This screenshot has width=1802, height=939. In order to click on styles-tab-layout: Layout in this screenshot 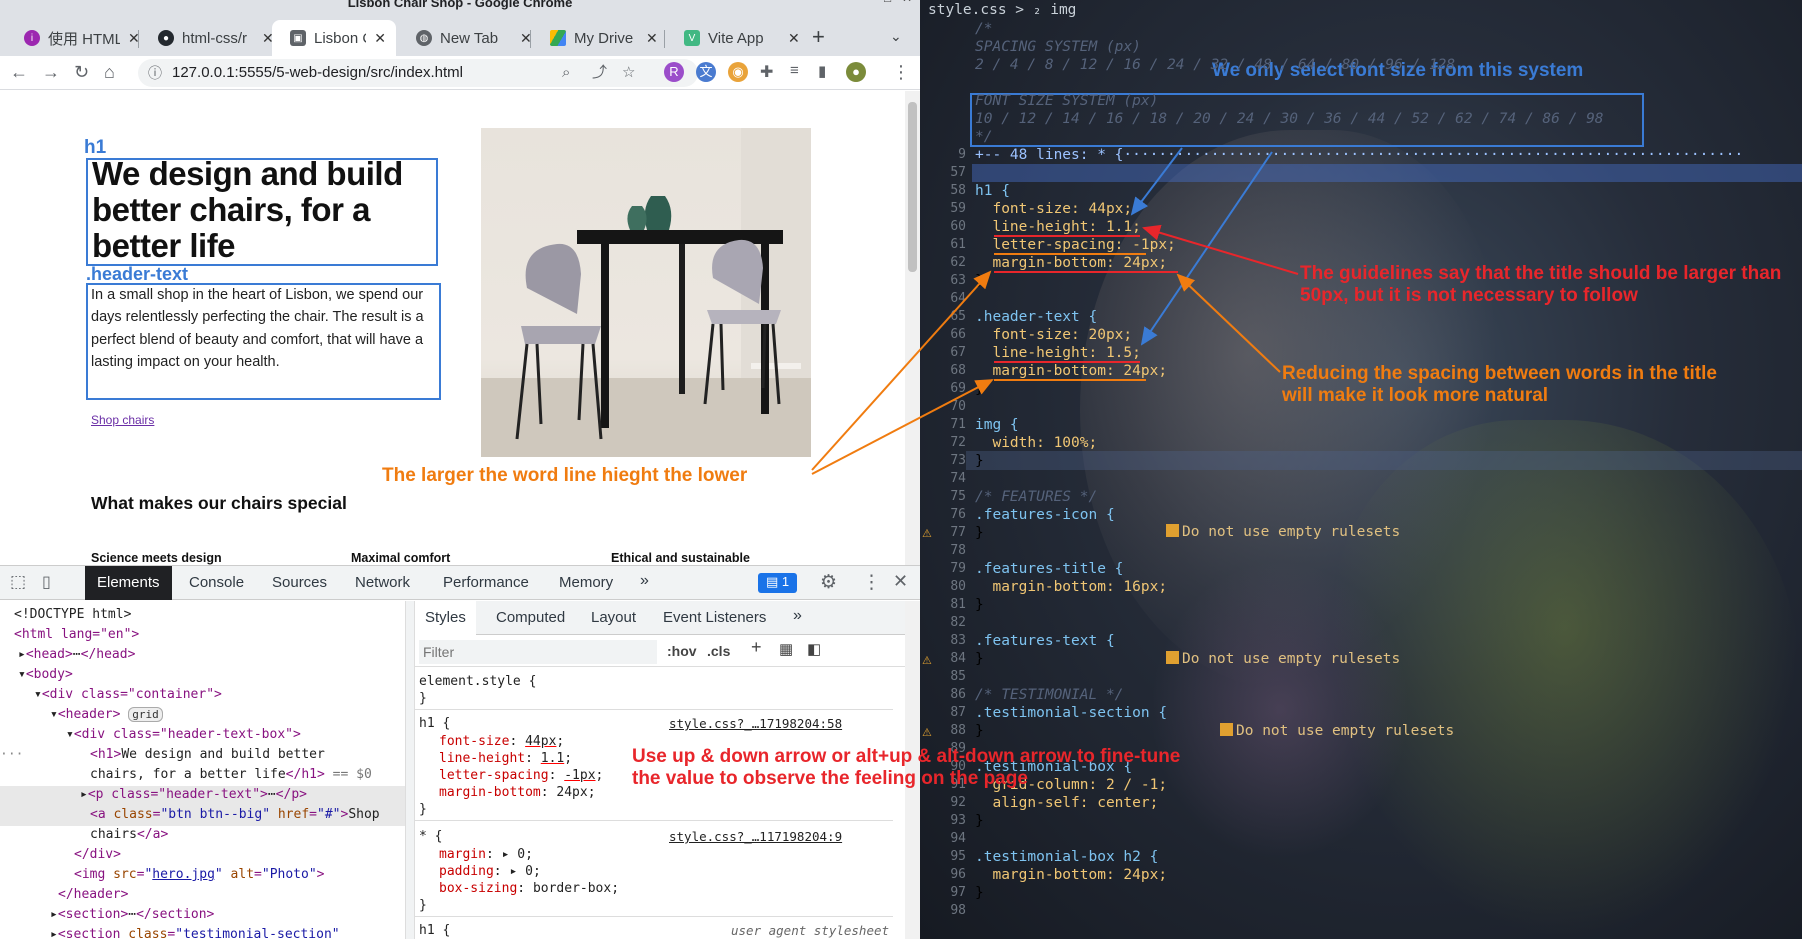, I will do `click(613, 617)`.